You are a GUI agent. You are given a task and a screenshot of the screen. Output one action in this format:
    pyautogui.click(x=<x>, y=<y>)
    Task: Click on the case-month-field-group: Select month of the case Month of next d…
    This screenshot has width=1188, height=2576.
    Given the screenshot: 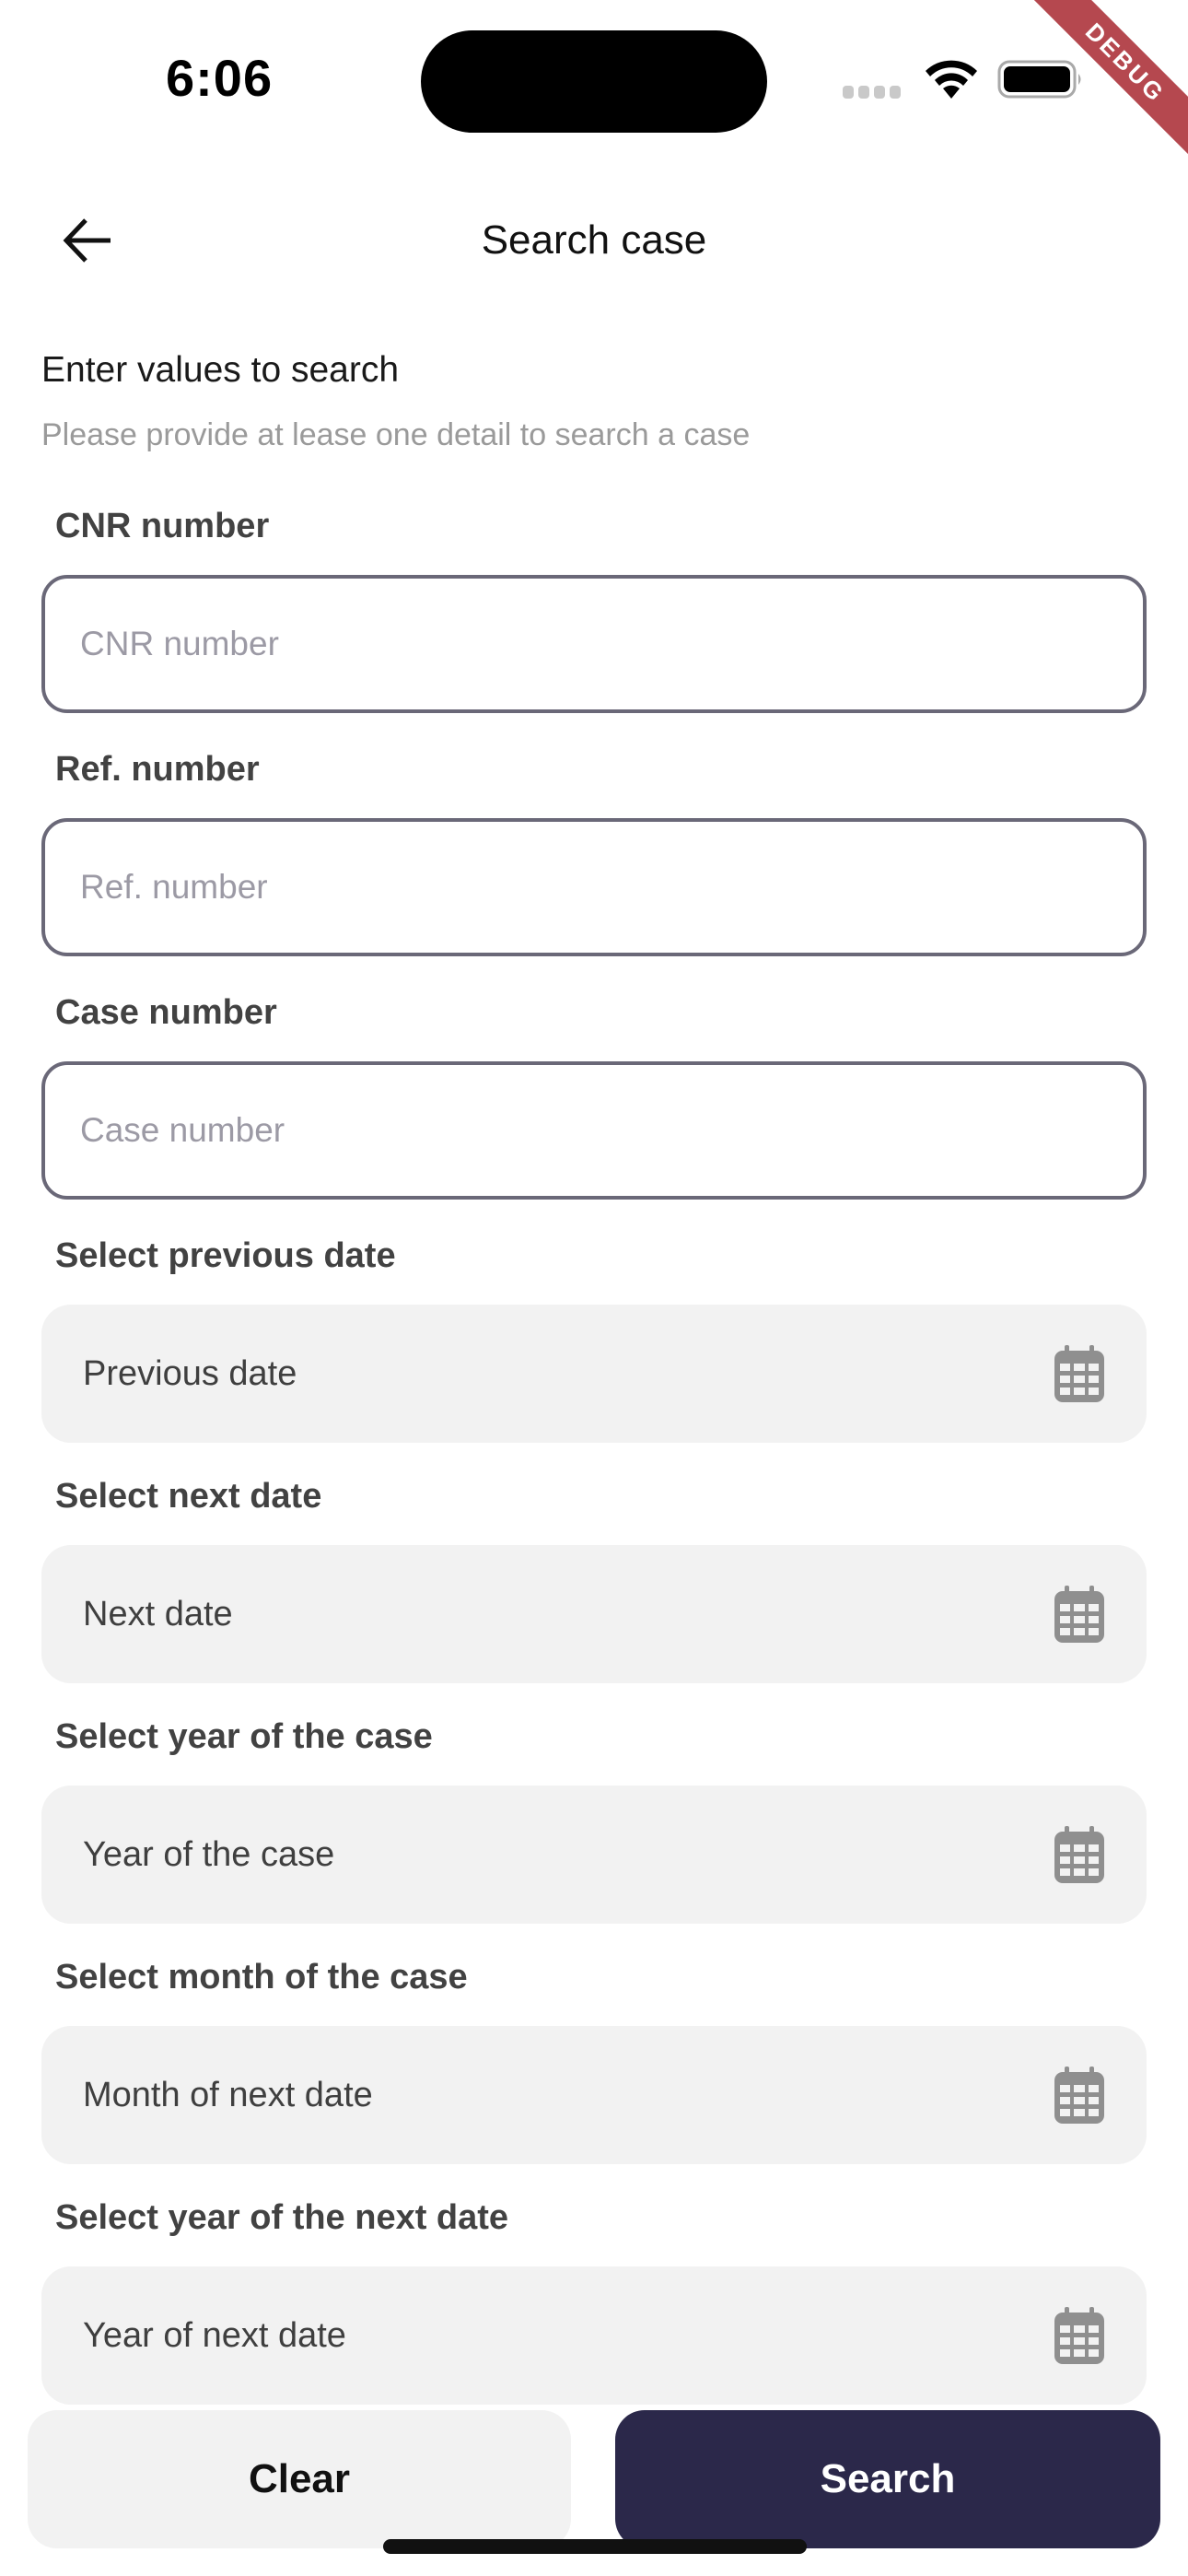 What is the action you would take?
    pyautogui.click(x=594, y=2059)
    